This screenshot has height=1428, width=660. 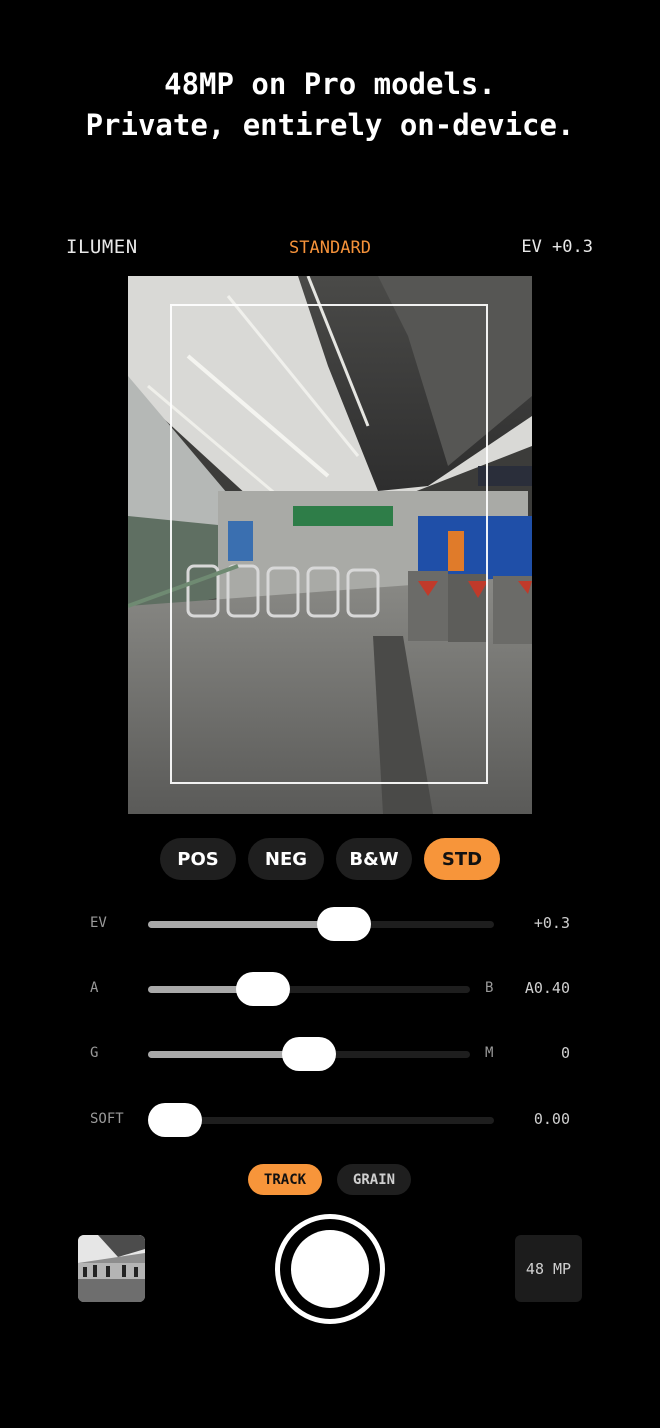 What do you see at coordinates (330, 859) in the screenshot?
I see `film-mode-selector: POS NEG B&W STD` at bounding box center [330, 859].